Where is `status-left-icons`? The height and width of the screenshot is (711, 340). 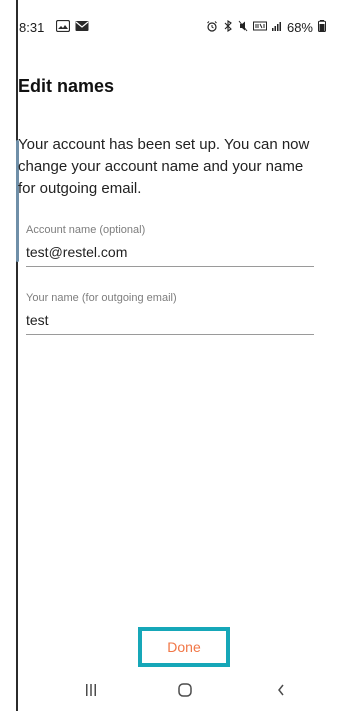
status-left-icons is located at coordinates (72, 28).